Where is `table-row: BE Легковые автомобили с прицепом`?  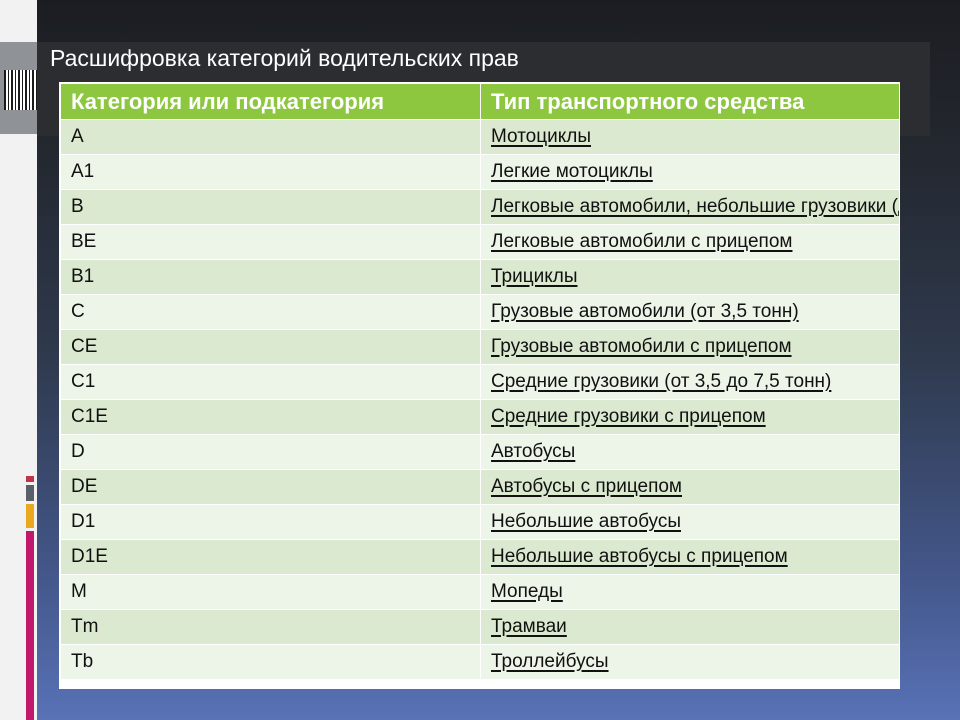 table-row: BE Легковые автомобили с прицепом is located at coordinates (479, 242).